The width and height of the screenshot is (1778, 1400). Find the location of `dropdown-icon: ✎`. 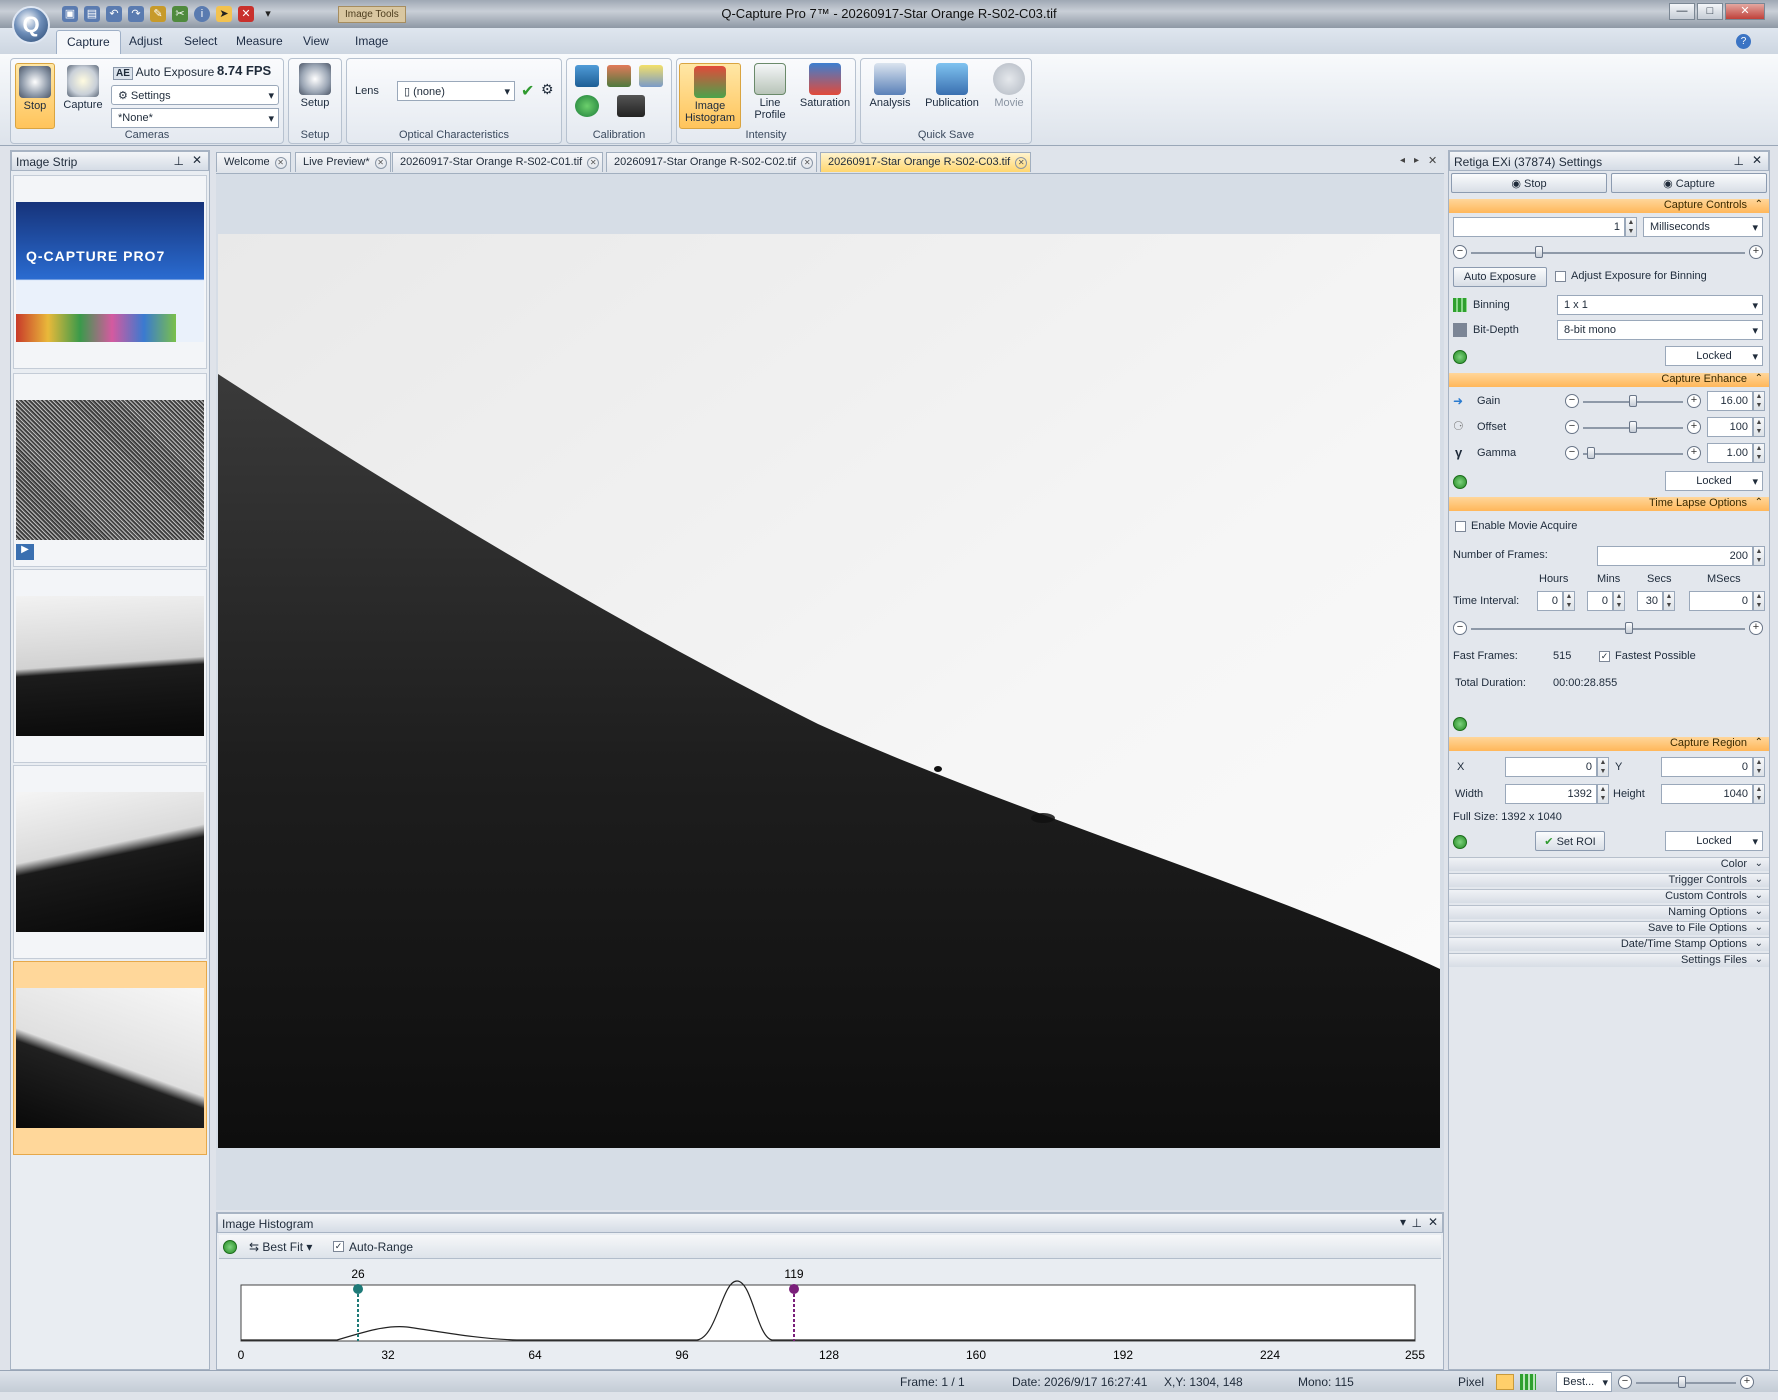

dropdown-icon: ✎ is located at coordinates (158, 14).